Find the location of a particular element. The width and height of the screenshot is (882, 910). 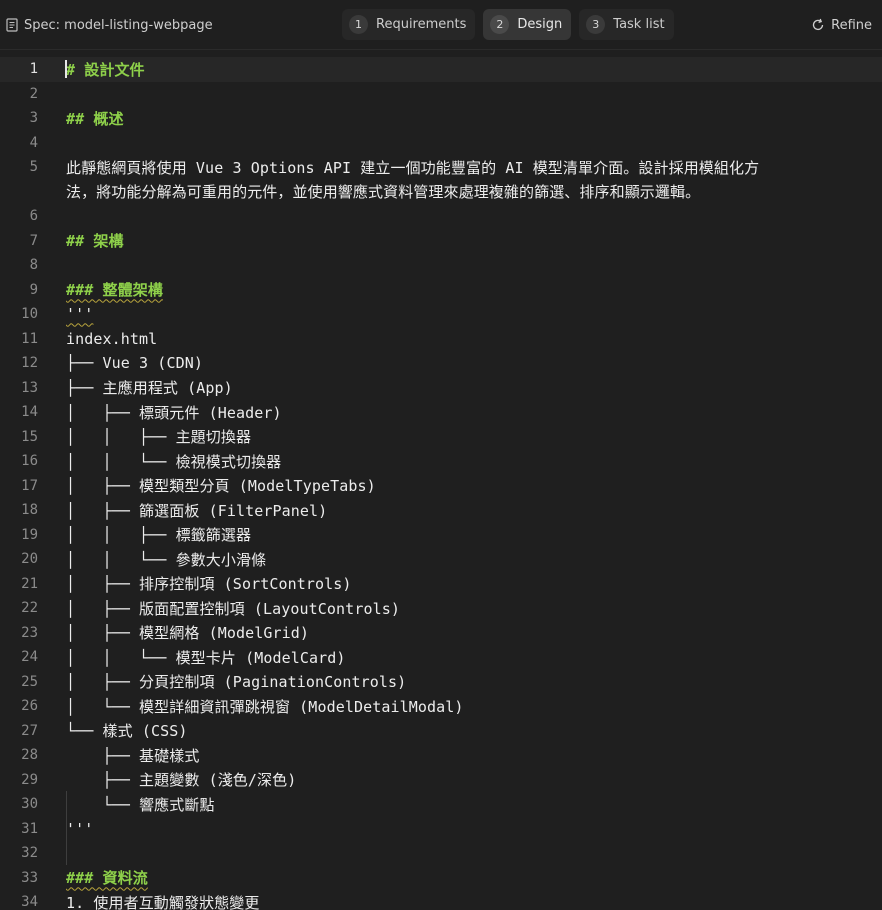

line-number: 26 is located at coordinates (29, 706).